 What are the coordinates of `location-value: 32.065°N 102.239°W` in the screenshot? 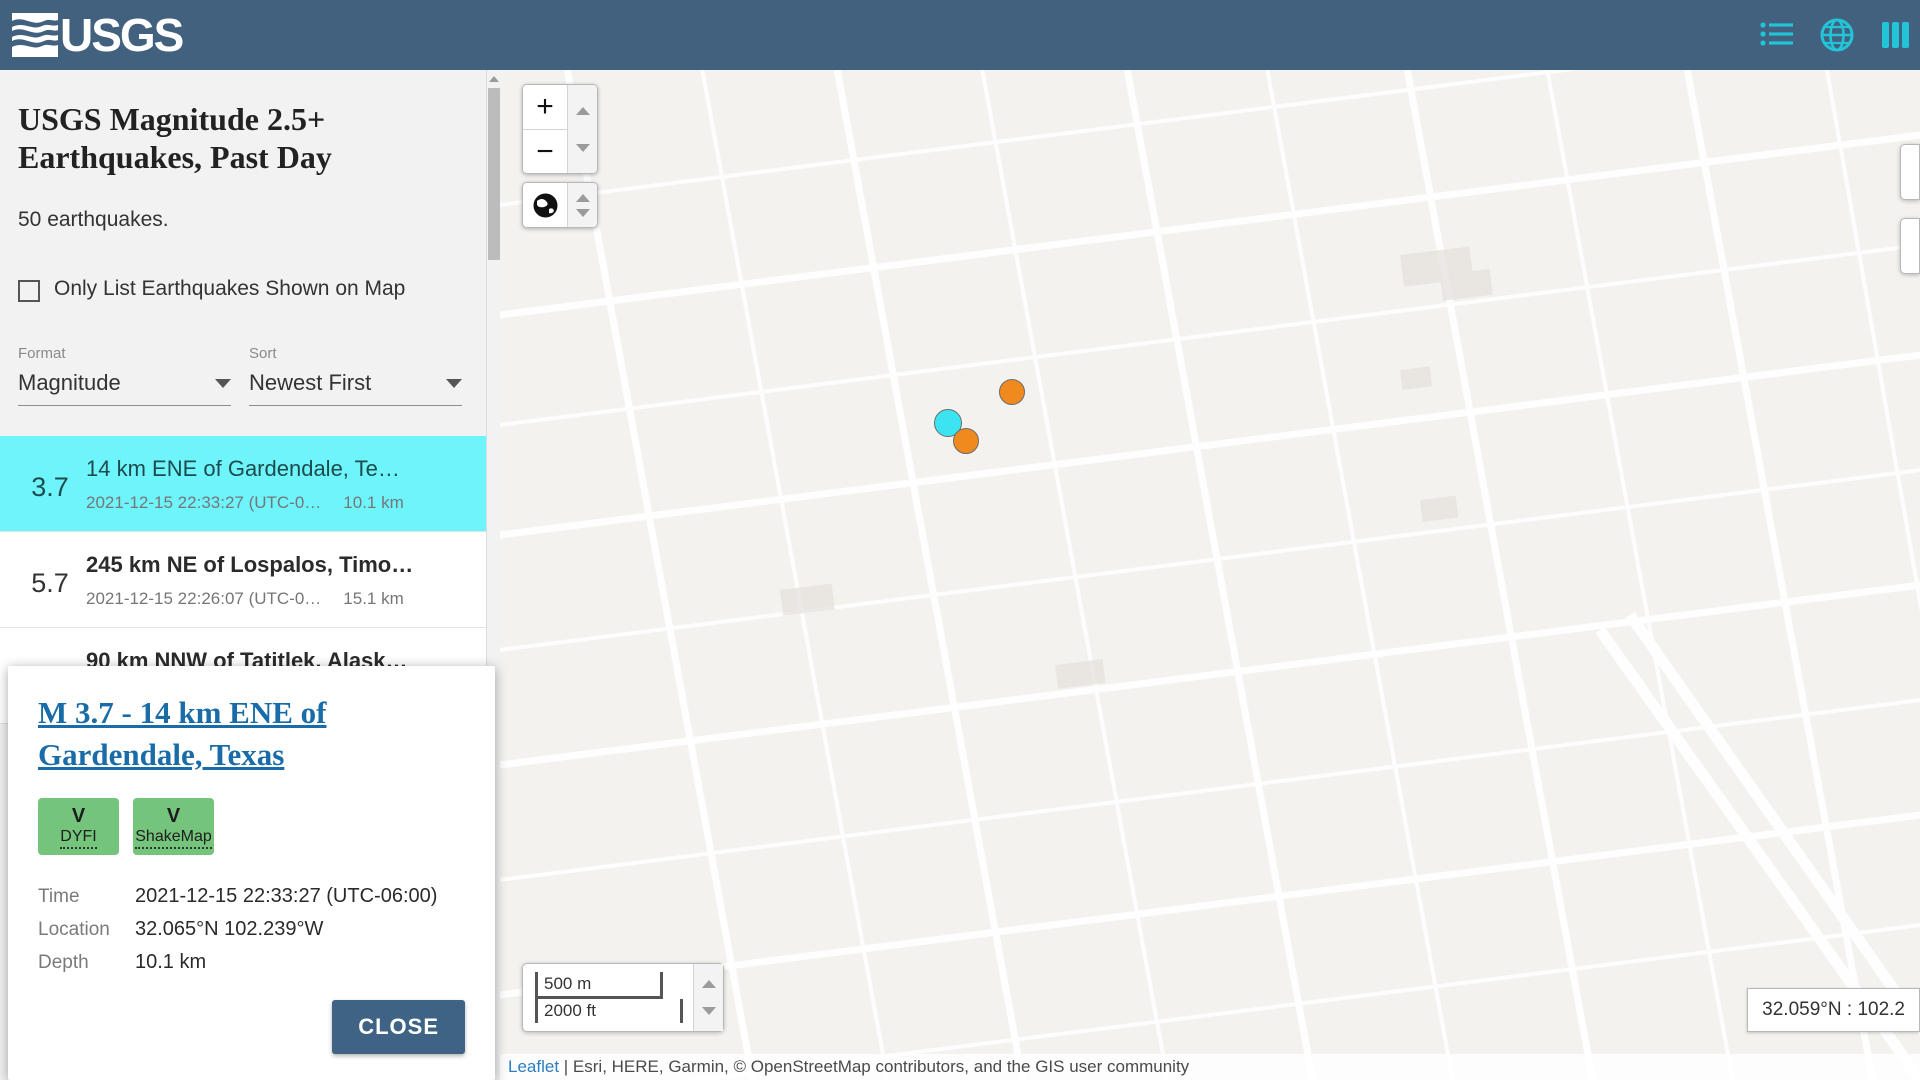 It's located at (229, 929).